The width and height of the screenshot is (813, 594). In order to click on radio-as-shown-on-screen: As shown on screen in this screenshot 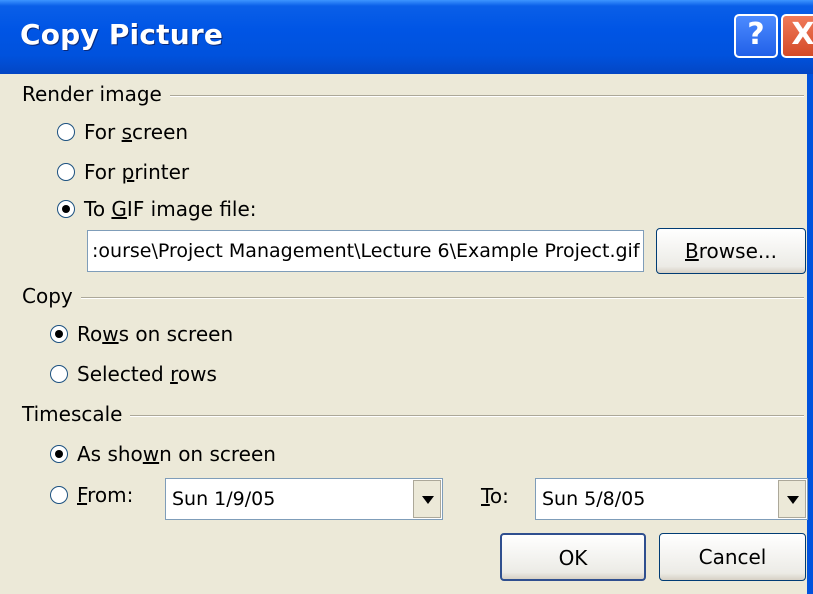, I will do `click(163, 454)`.